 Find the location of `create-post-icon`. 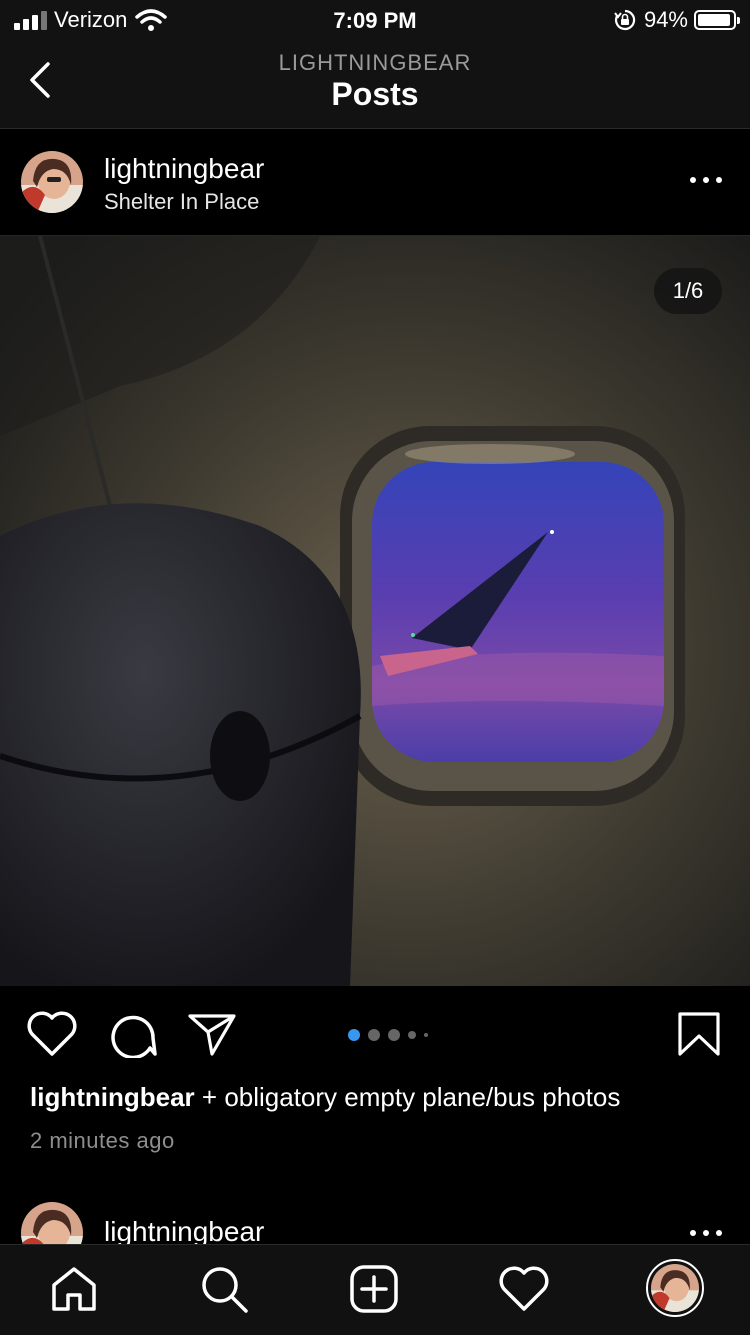

create-post-icon is located at coordinates (374, 1289).